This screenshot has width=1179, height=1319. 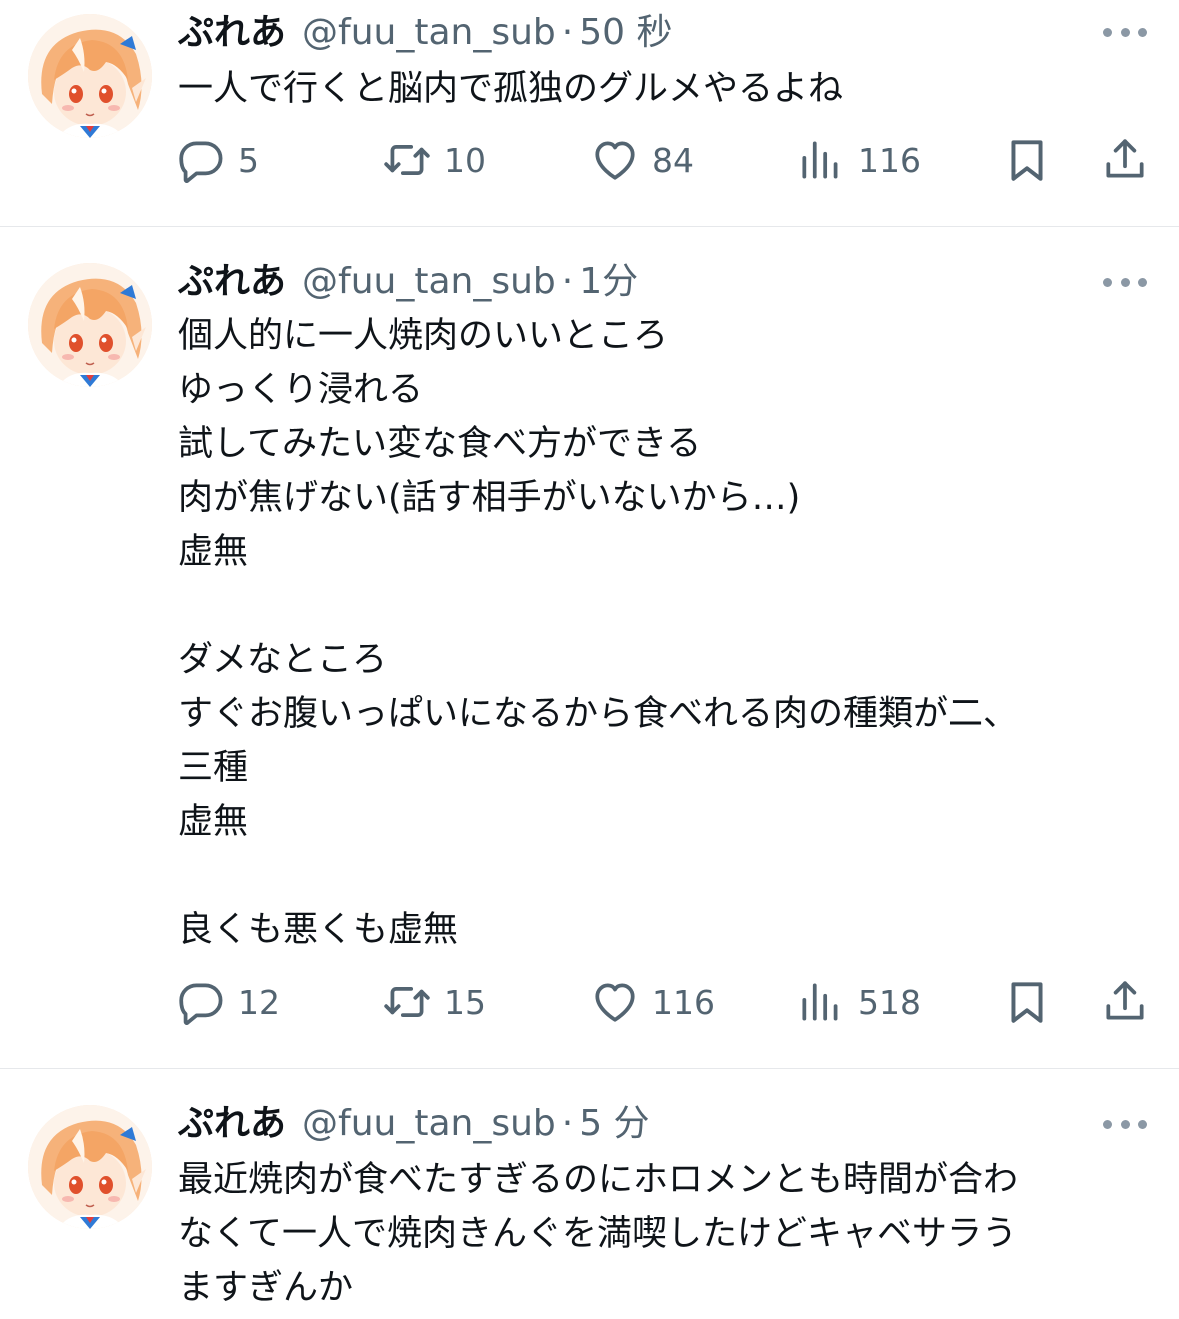 I want to click on reply-button: 12, so click(x=228, y=1002).